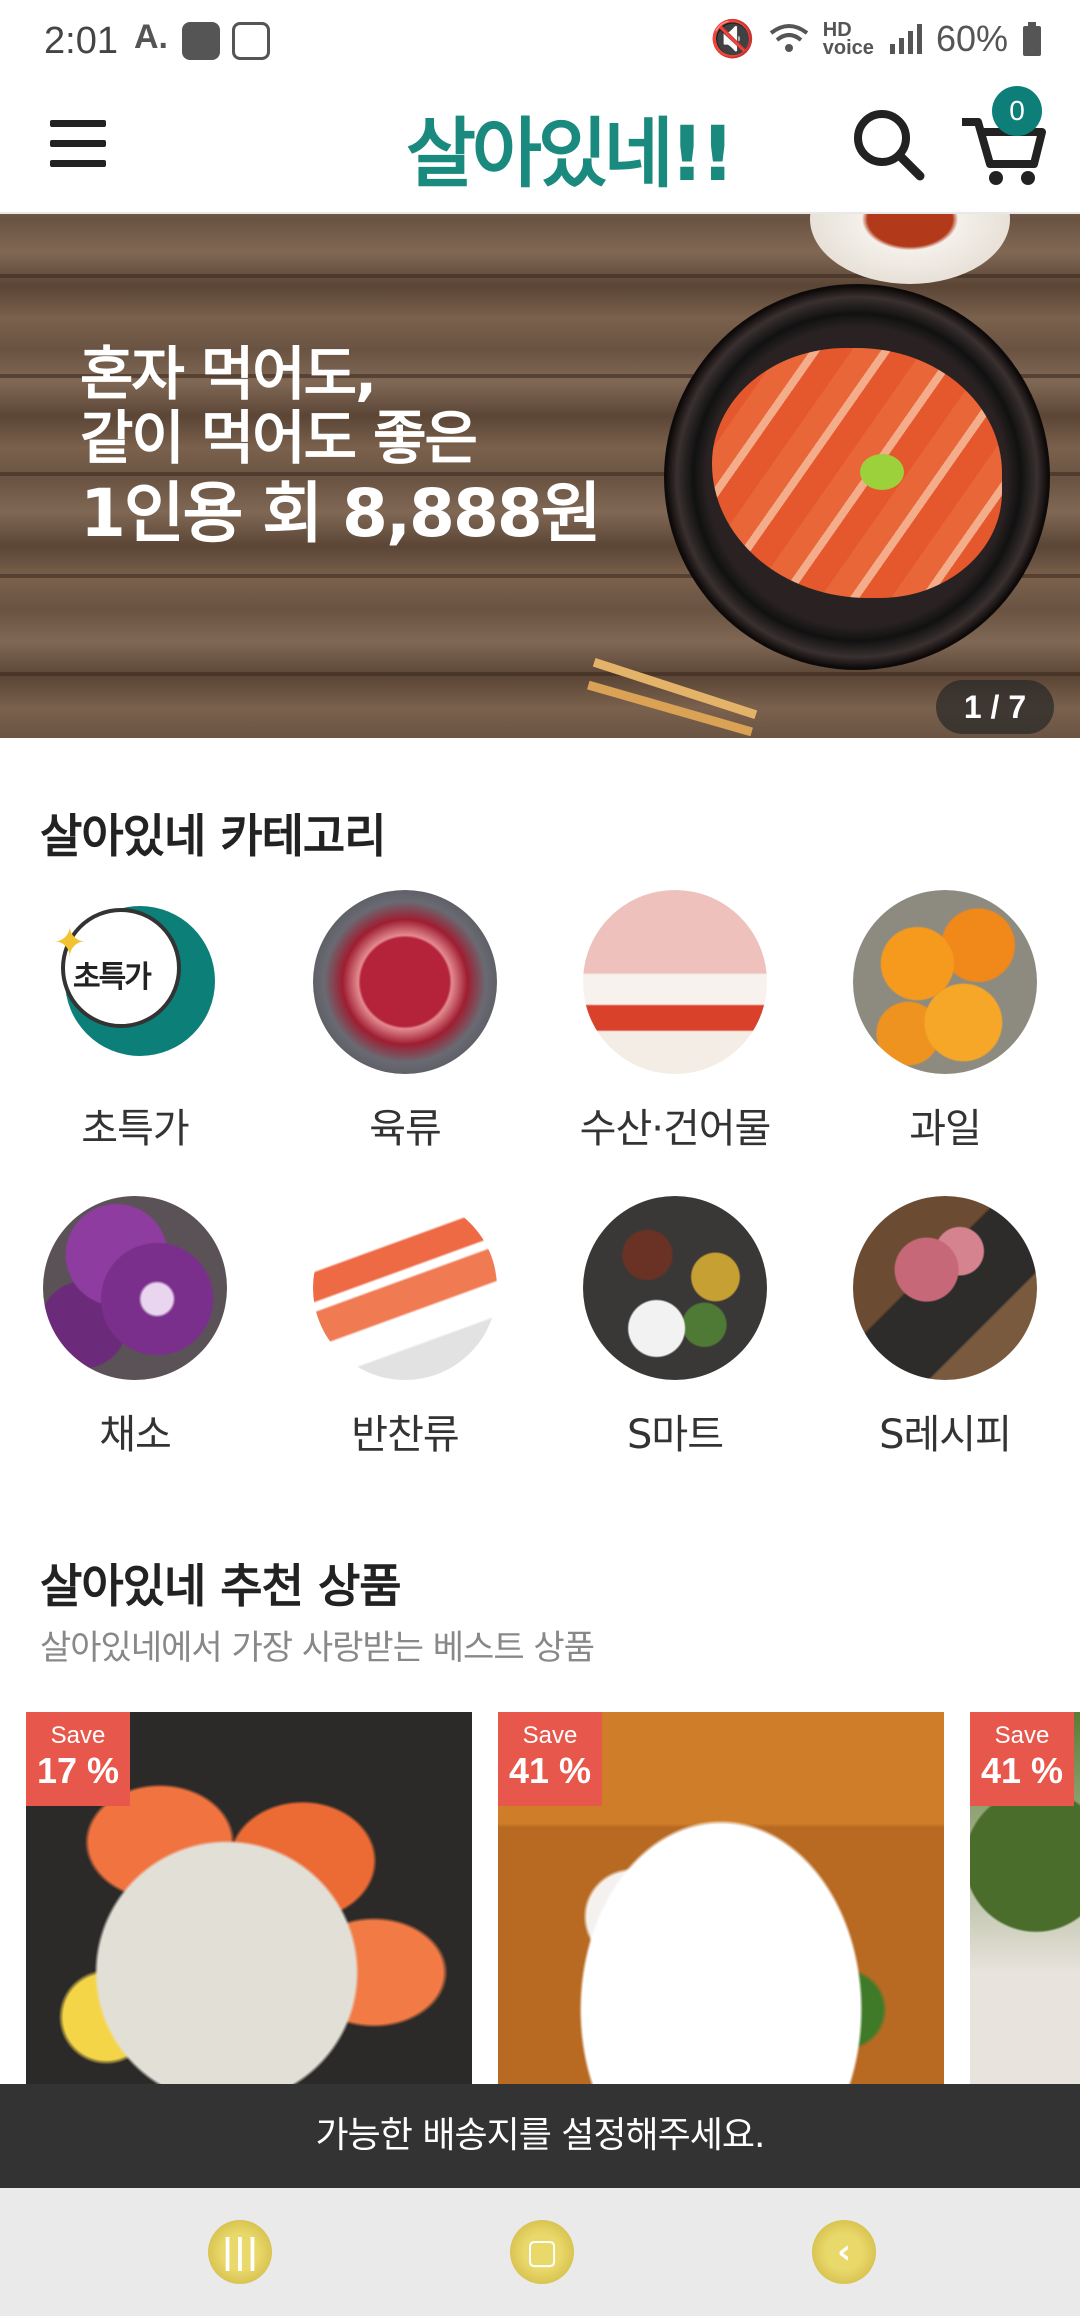  Describe the element at coordinates (971, 38) in the screenshot. I see `battery-text: 60%` at that location.